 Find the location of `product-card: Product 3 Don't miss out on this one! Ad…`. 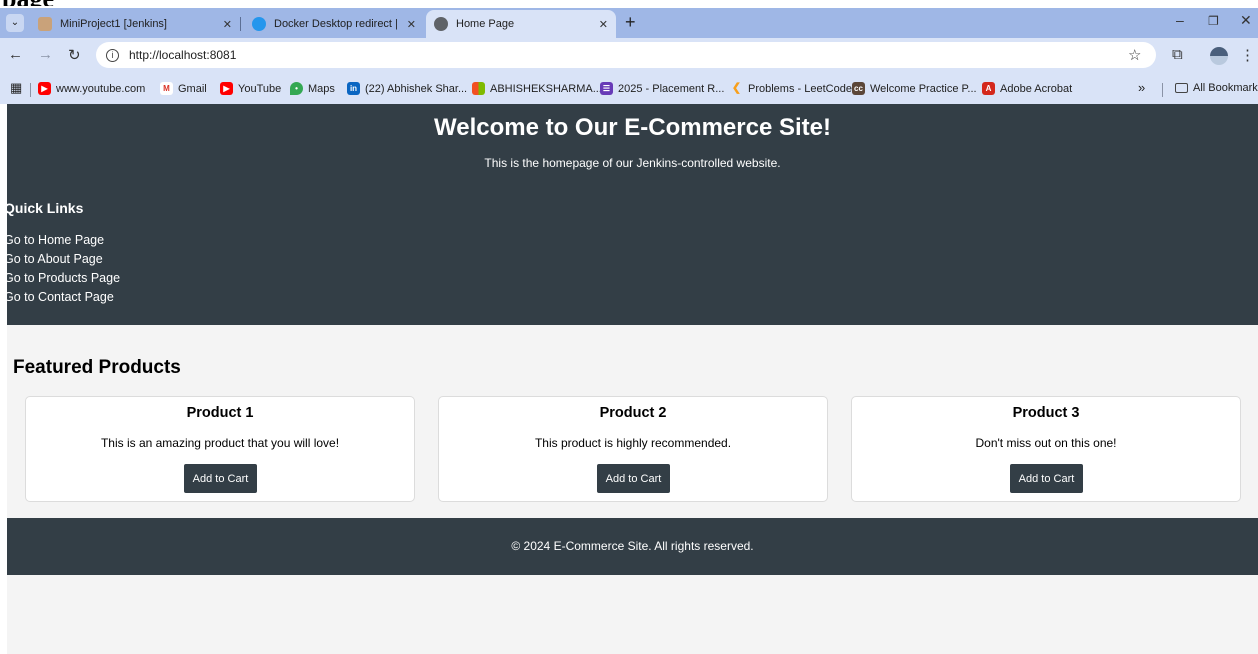

product-card: Product 3 Don't miss out on this one! Ad… is located at coordinates (1046, 449).